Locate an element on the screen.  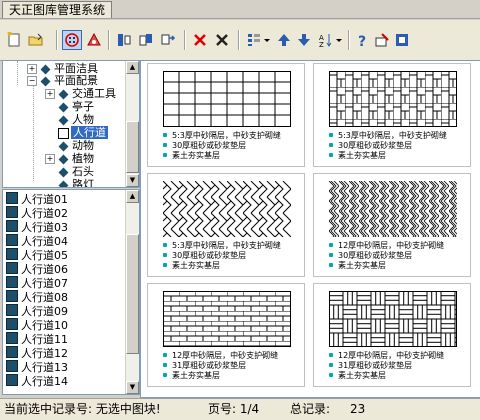
tree-item-selected: 人行道 is located at coordinates (82, 132).